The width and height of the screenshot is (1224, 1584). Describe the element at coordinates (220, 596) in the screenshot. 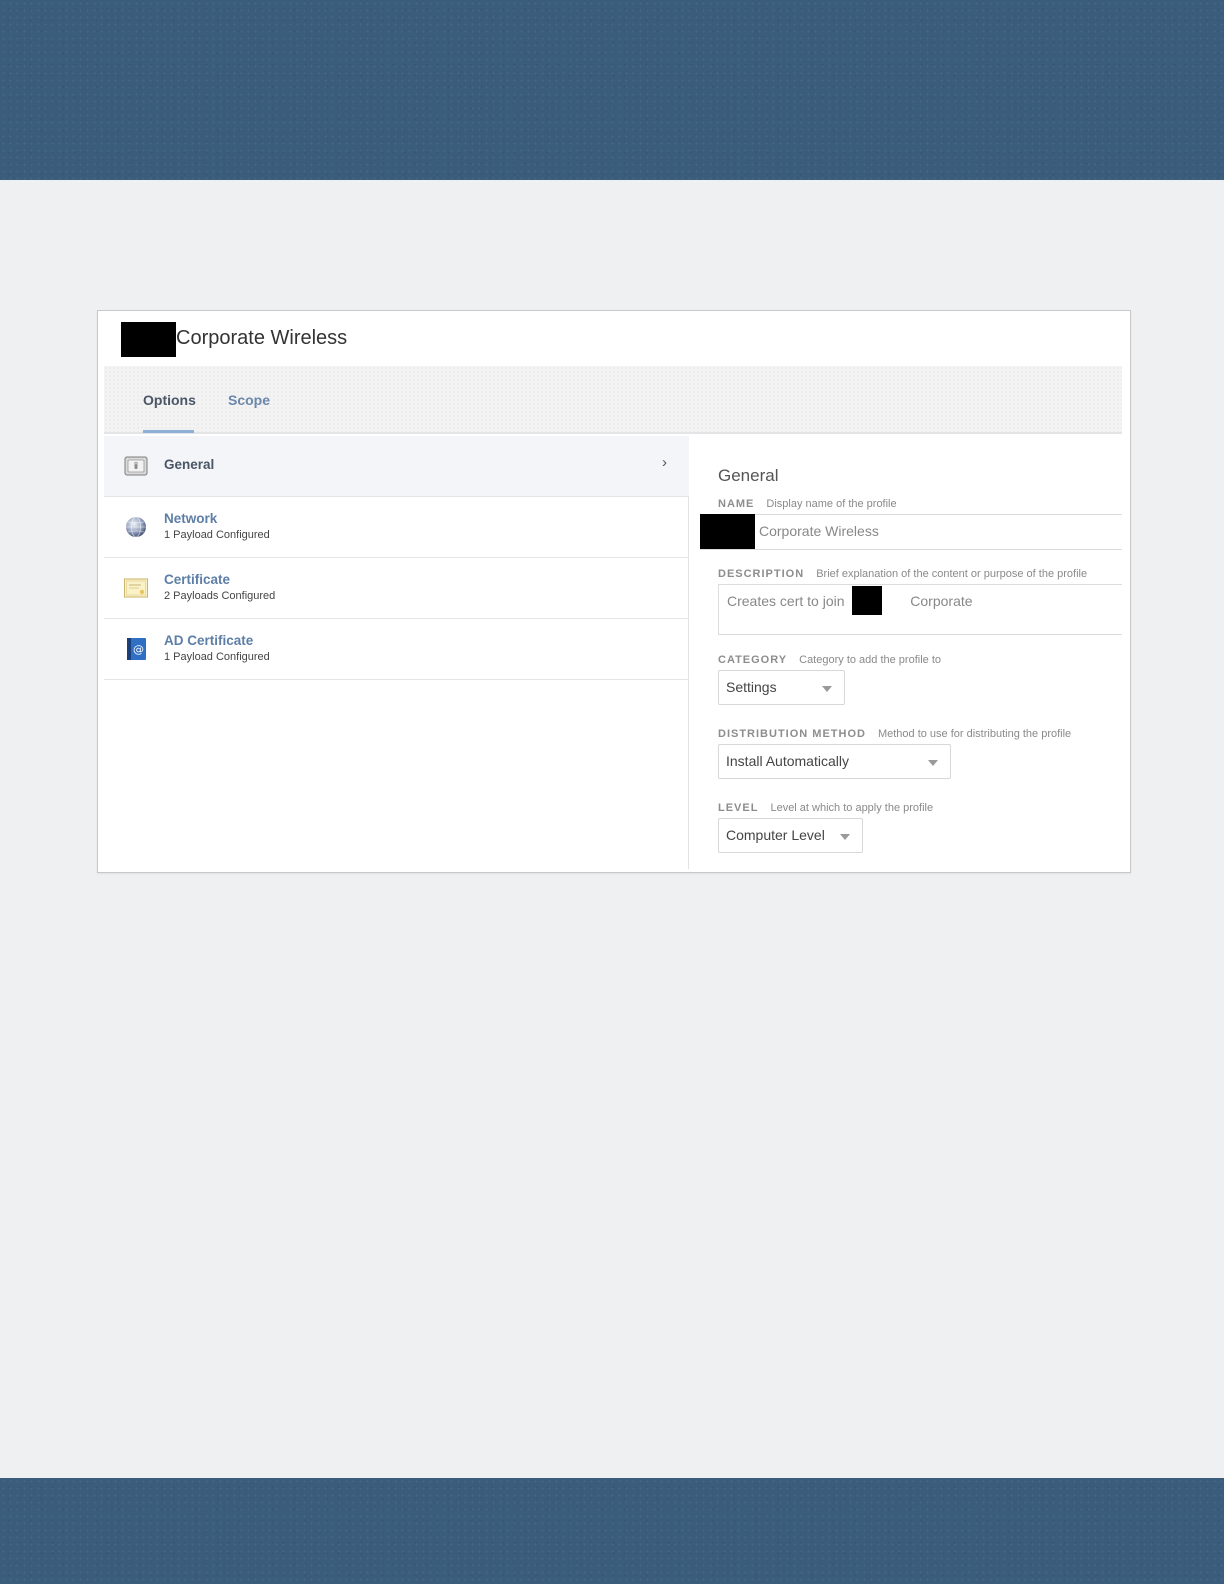

I see `payload-subtitle: 2 Payloads Configured` at that location.